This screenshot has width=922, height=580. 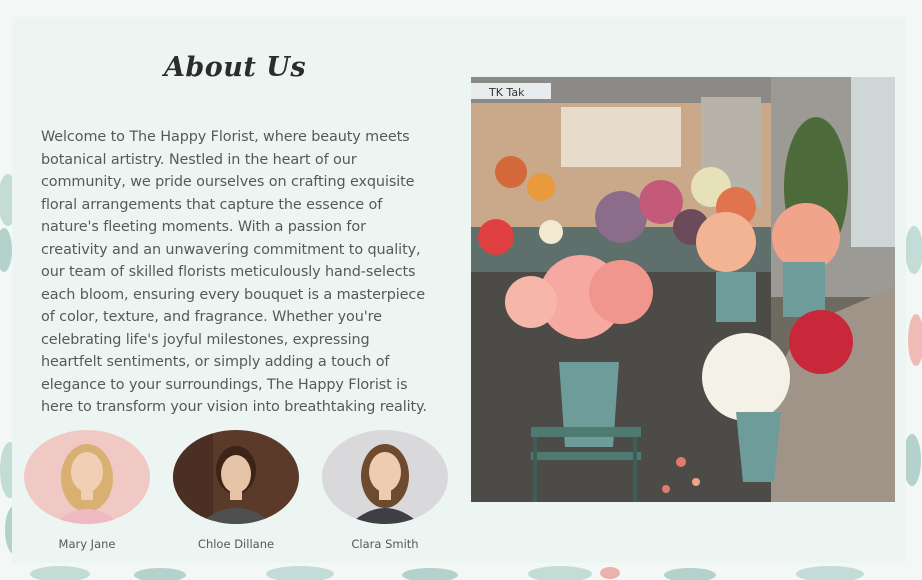 What do you see at coordinates (236, 544) in the screenshot?
I see `member-name: Chloe Dillane` at bounding box center [236, 544].